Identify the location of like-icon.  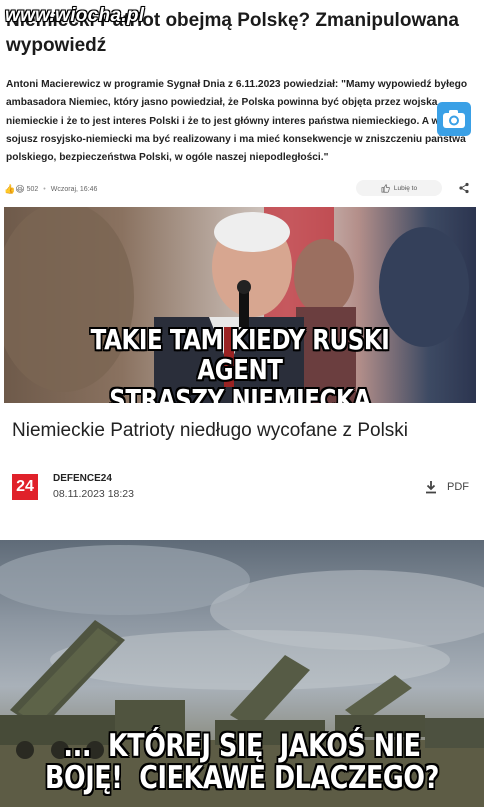
(385, 188).